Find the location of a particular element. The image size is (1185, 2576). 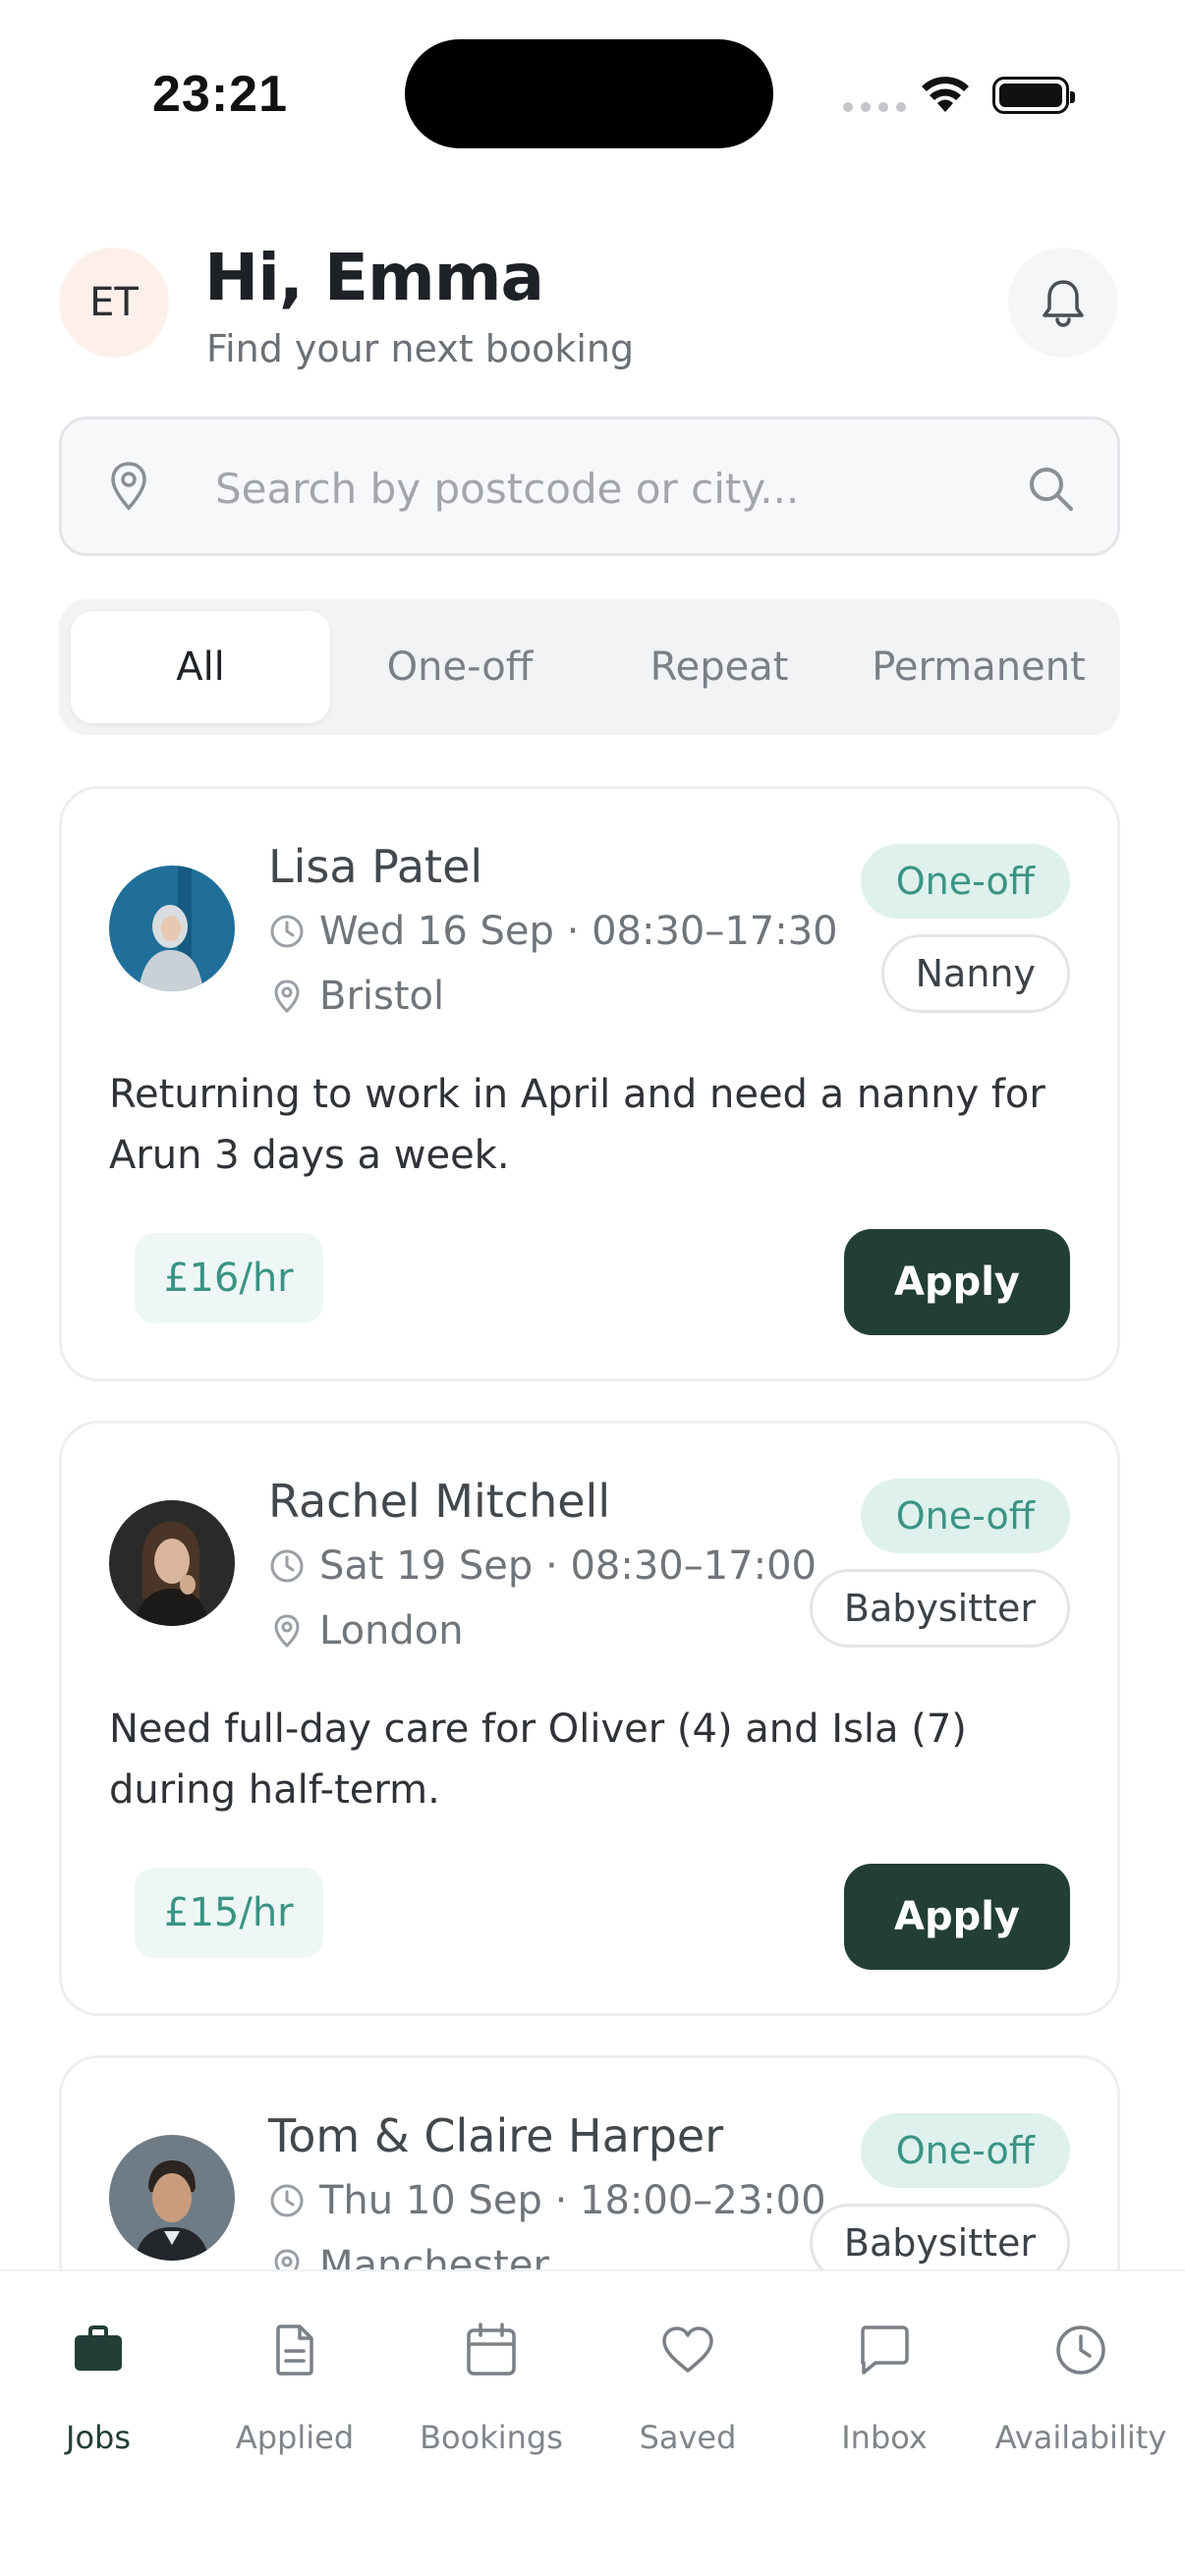

heart-icon is located at coordinates (688, 2349).